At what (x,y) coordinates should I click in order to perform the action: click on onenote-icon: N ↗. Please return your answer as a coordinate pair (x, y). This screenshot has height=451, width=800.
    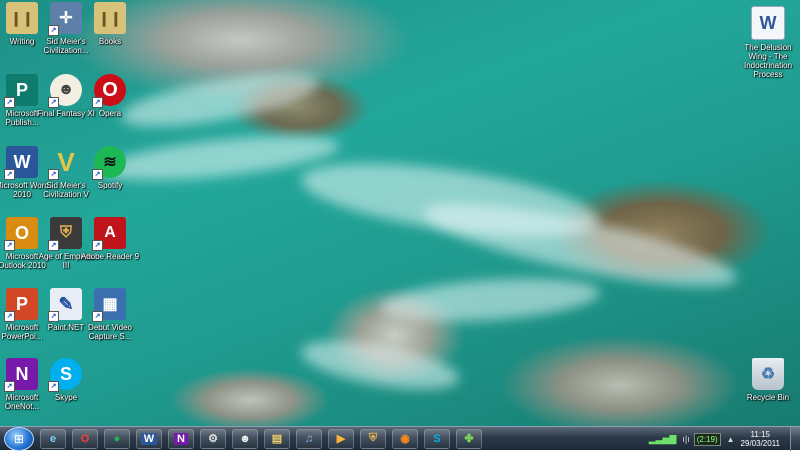
    Looking at the image, I should click on (21, 375).